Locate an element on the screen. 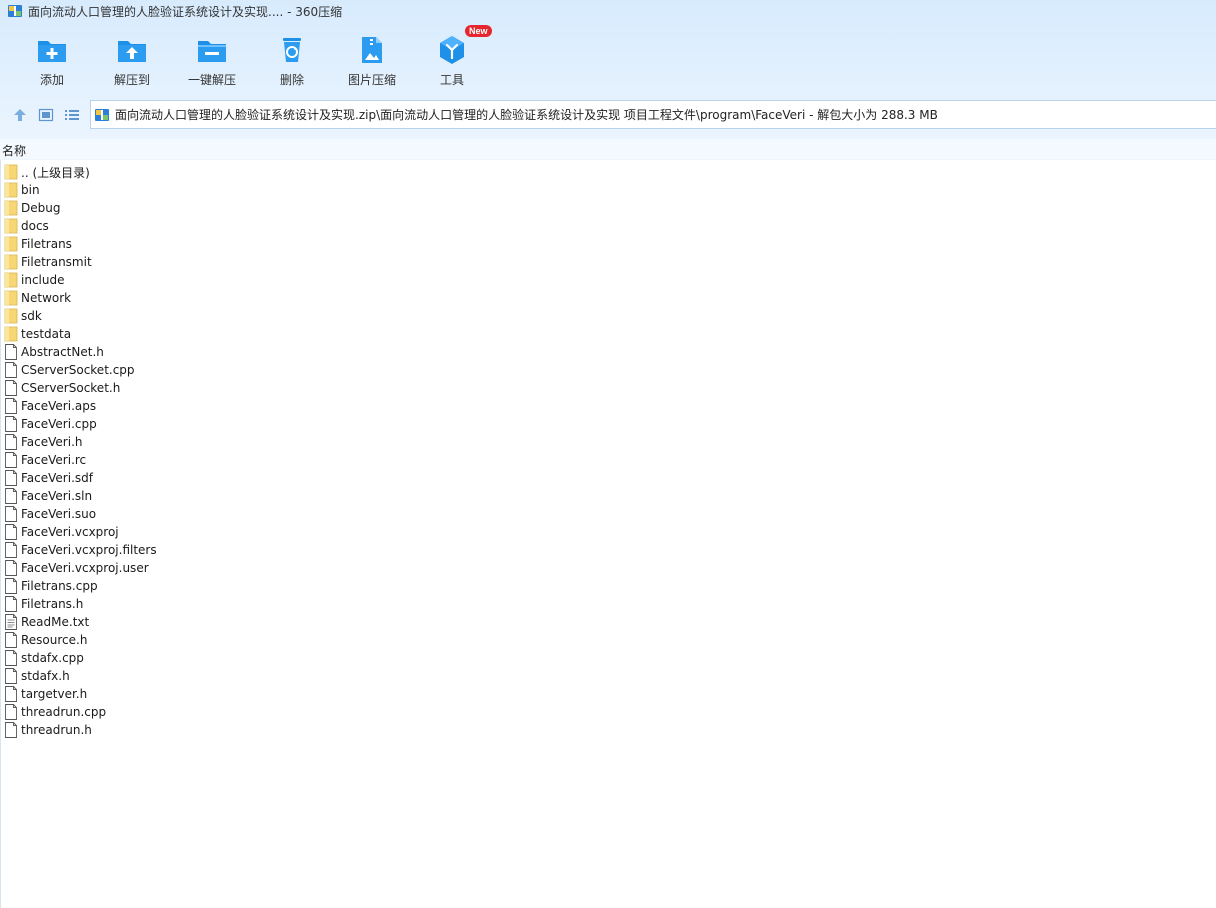 The width and height of the screenshot is (1216, 908). extract-to-icon is located at coordinates (132, 51).